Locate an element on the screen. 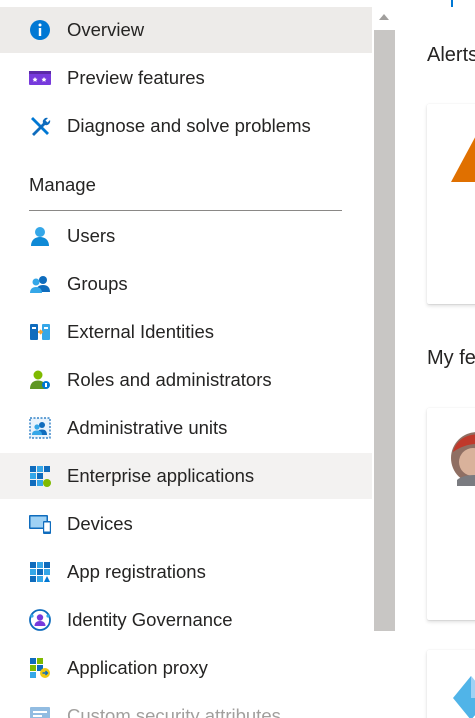 The image size is (475, 718). devices-icon is located at coordinates (40, 524).